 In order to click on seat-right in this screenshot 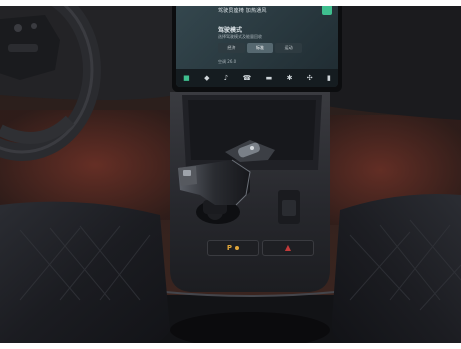, I will do `click(396, 271)`.